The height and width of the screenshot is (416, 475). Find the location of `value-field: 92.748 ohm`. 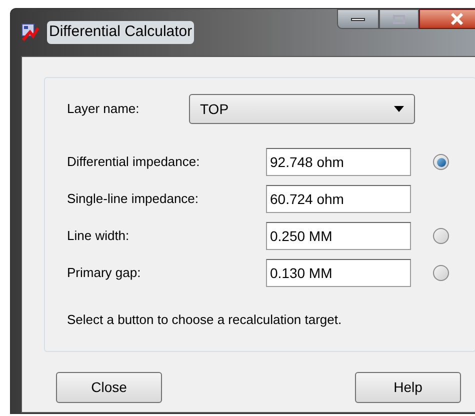

value-field: 92.748 ohm is located at coordinates (338, 162).